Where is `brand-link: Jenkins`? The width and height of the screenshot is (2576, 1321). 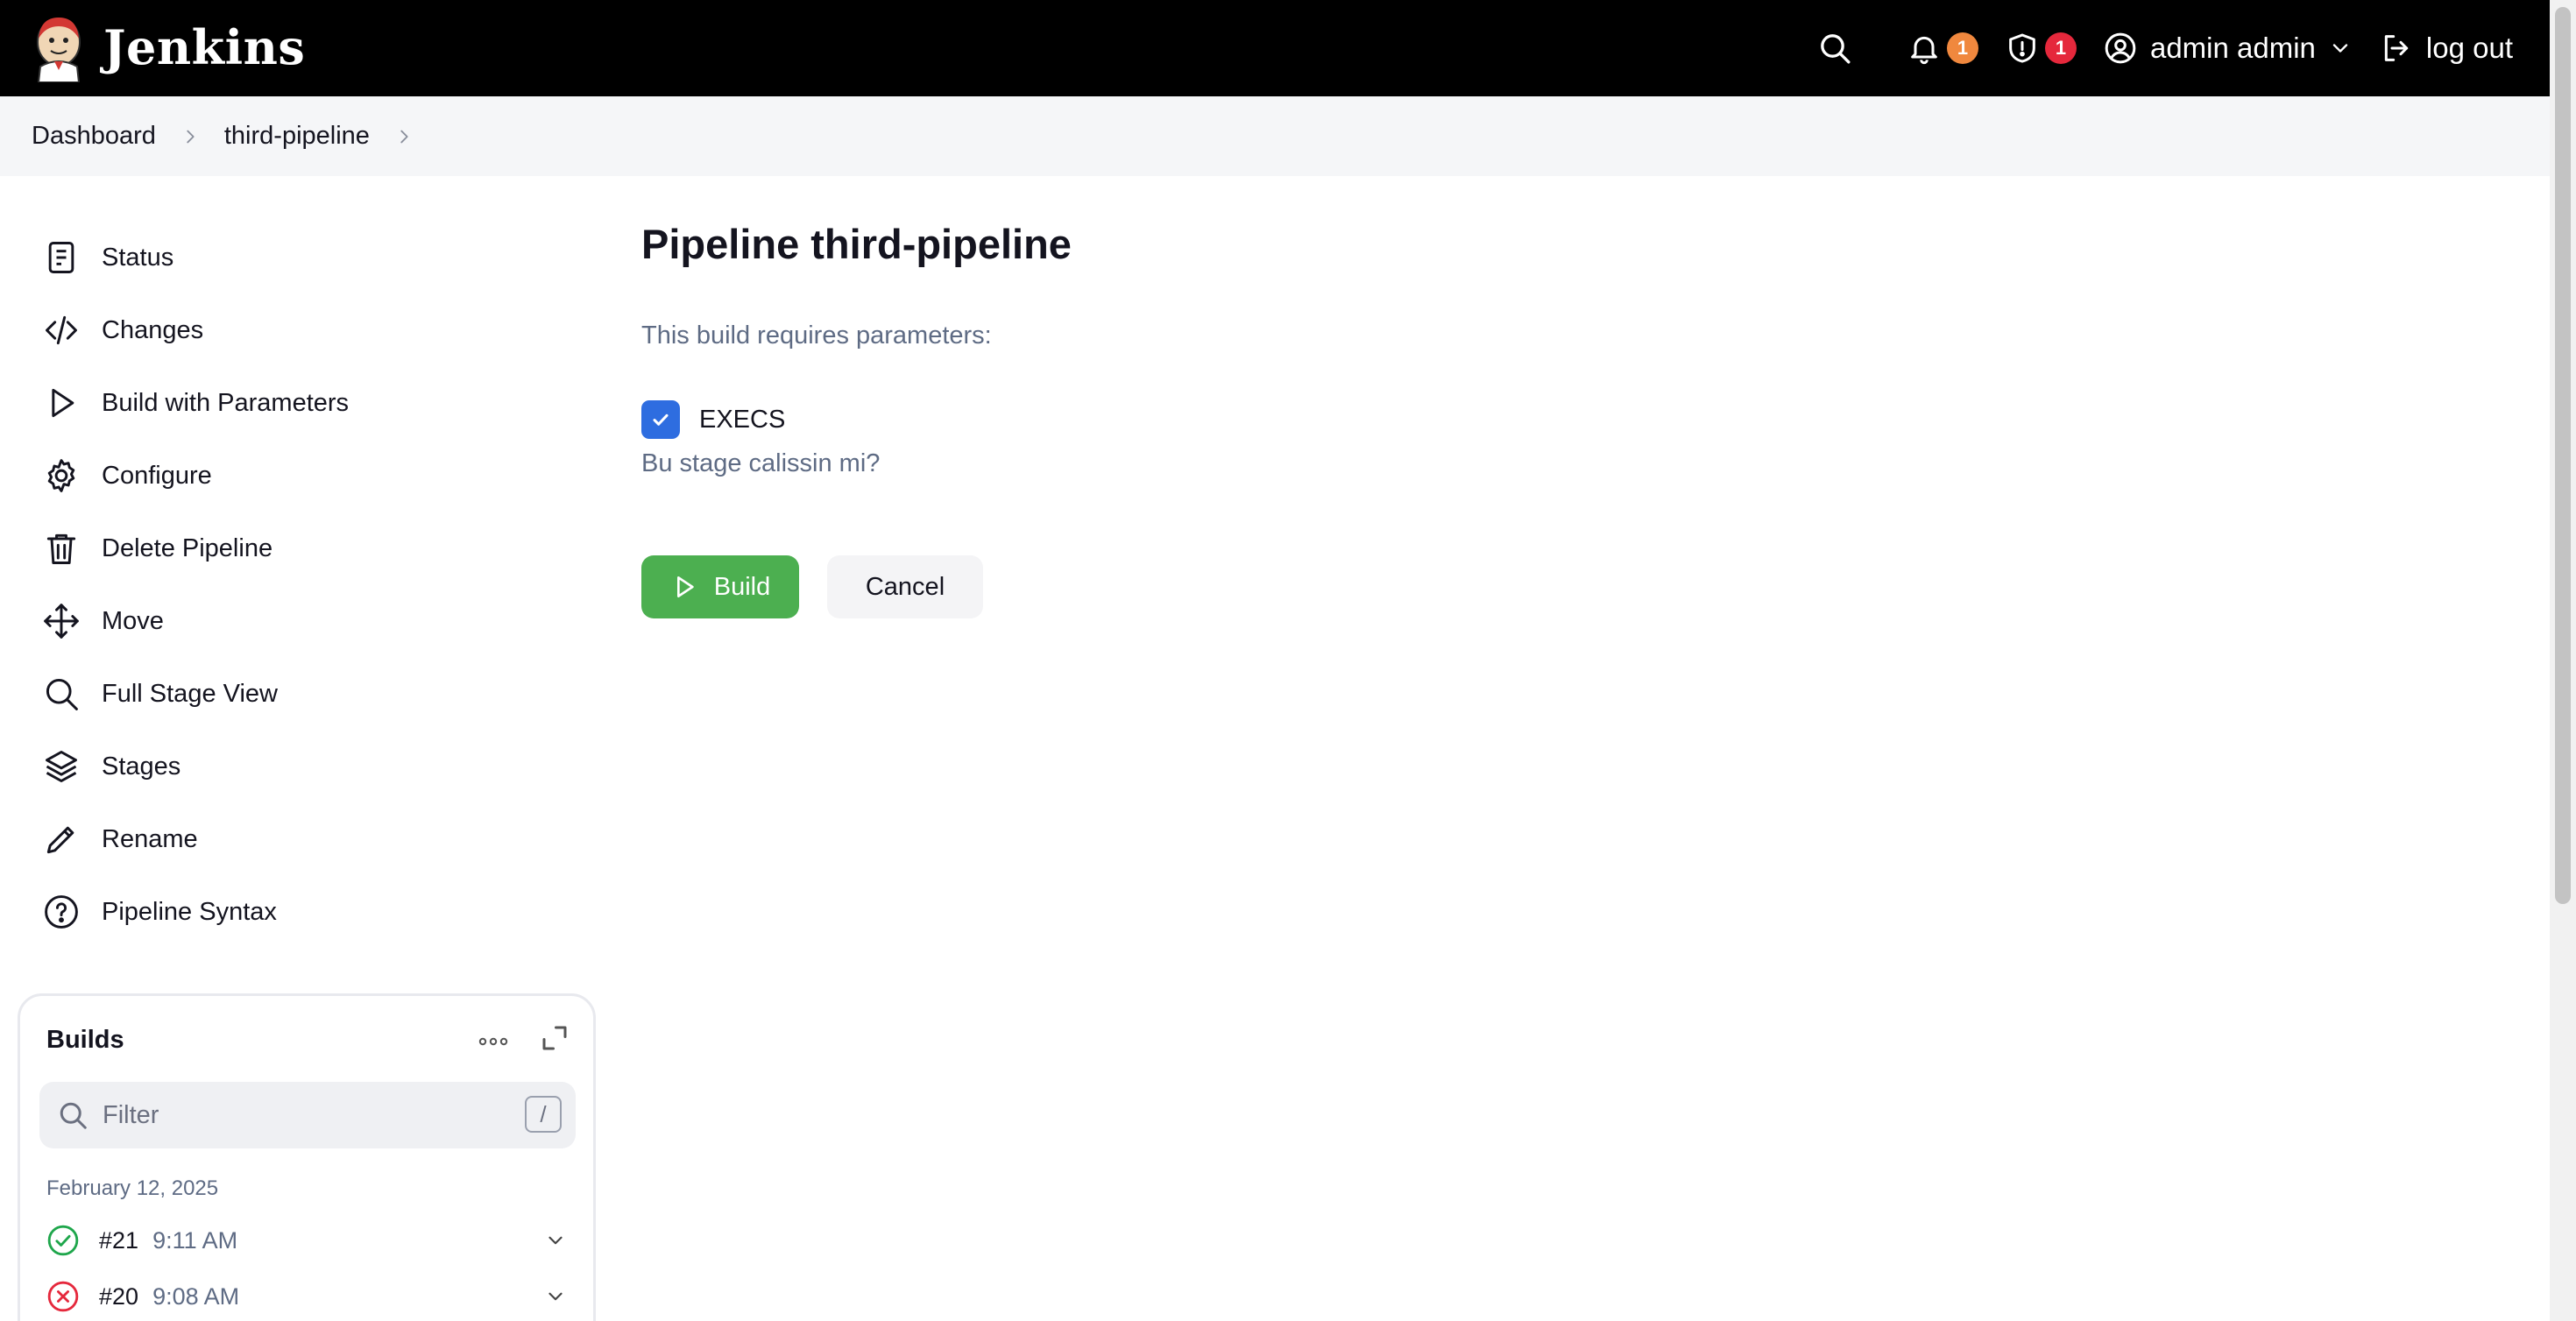
brand-link: Jenkins is located at coordinates (168, 47).